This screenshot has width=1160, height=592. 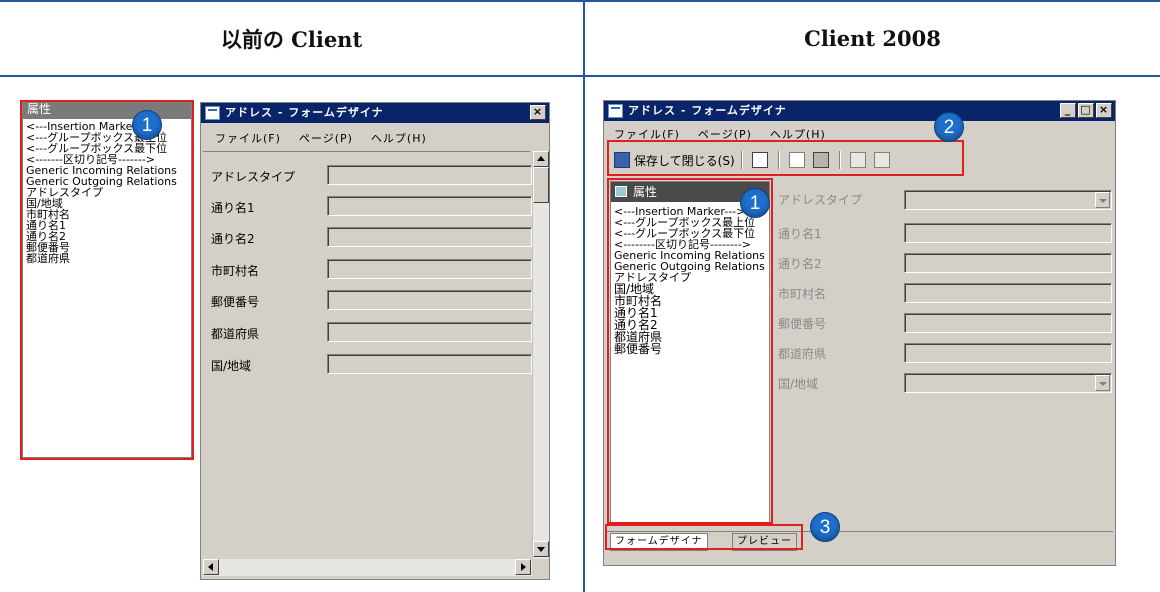 What do you see at coordinates (584, 296) in the screenshot?
I see `column-divider` at bounding box center [584, 296].